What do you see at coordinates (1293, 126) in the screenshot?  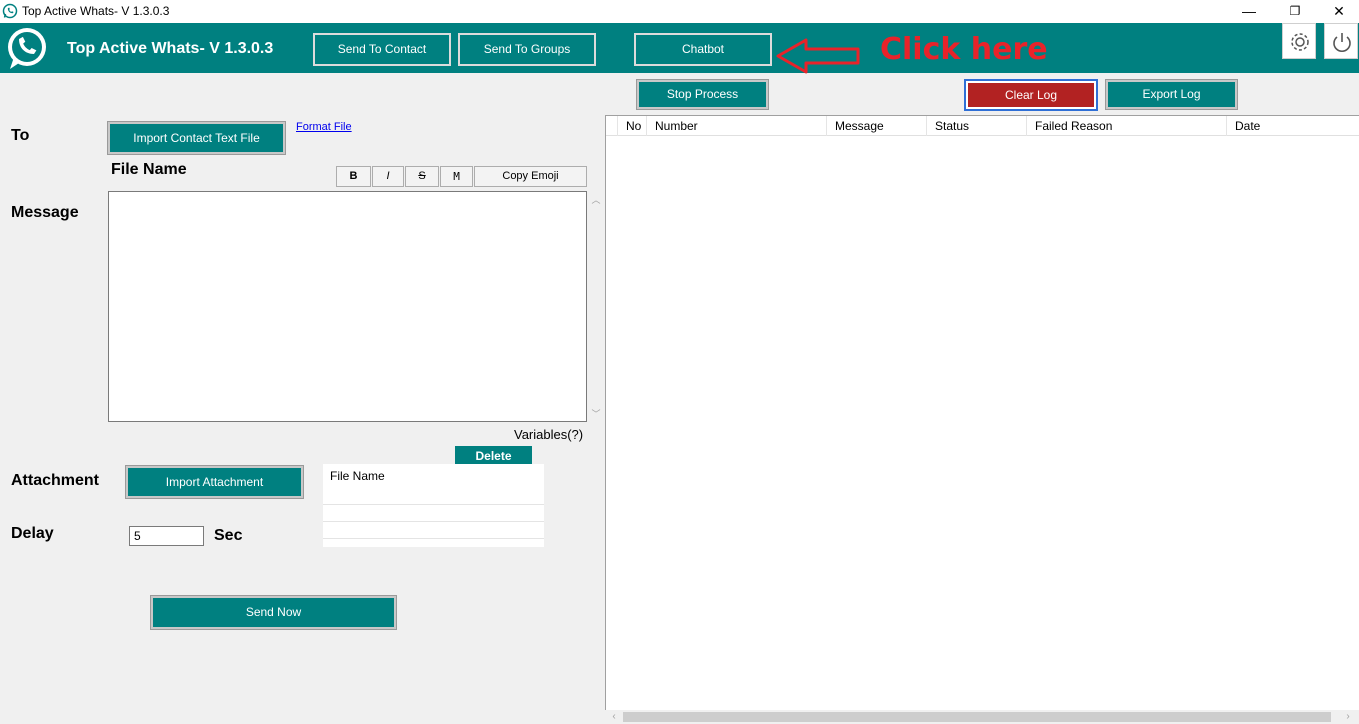 I see `column-date: Date` at bounding box center [1293, 126].